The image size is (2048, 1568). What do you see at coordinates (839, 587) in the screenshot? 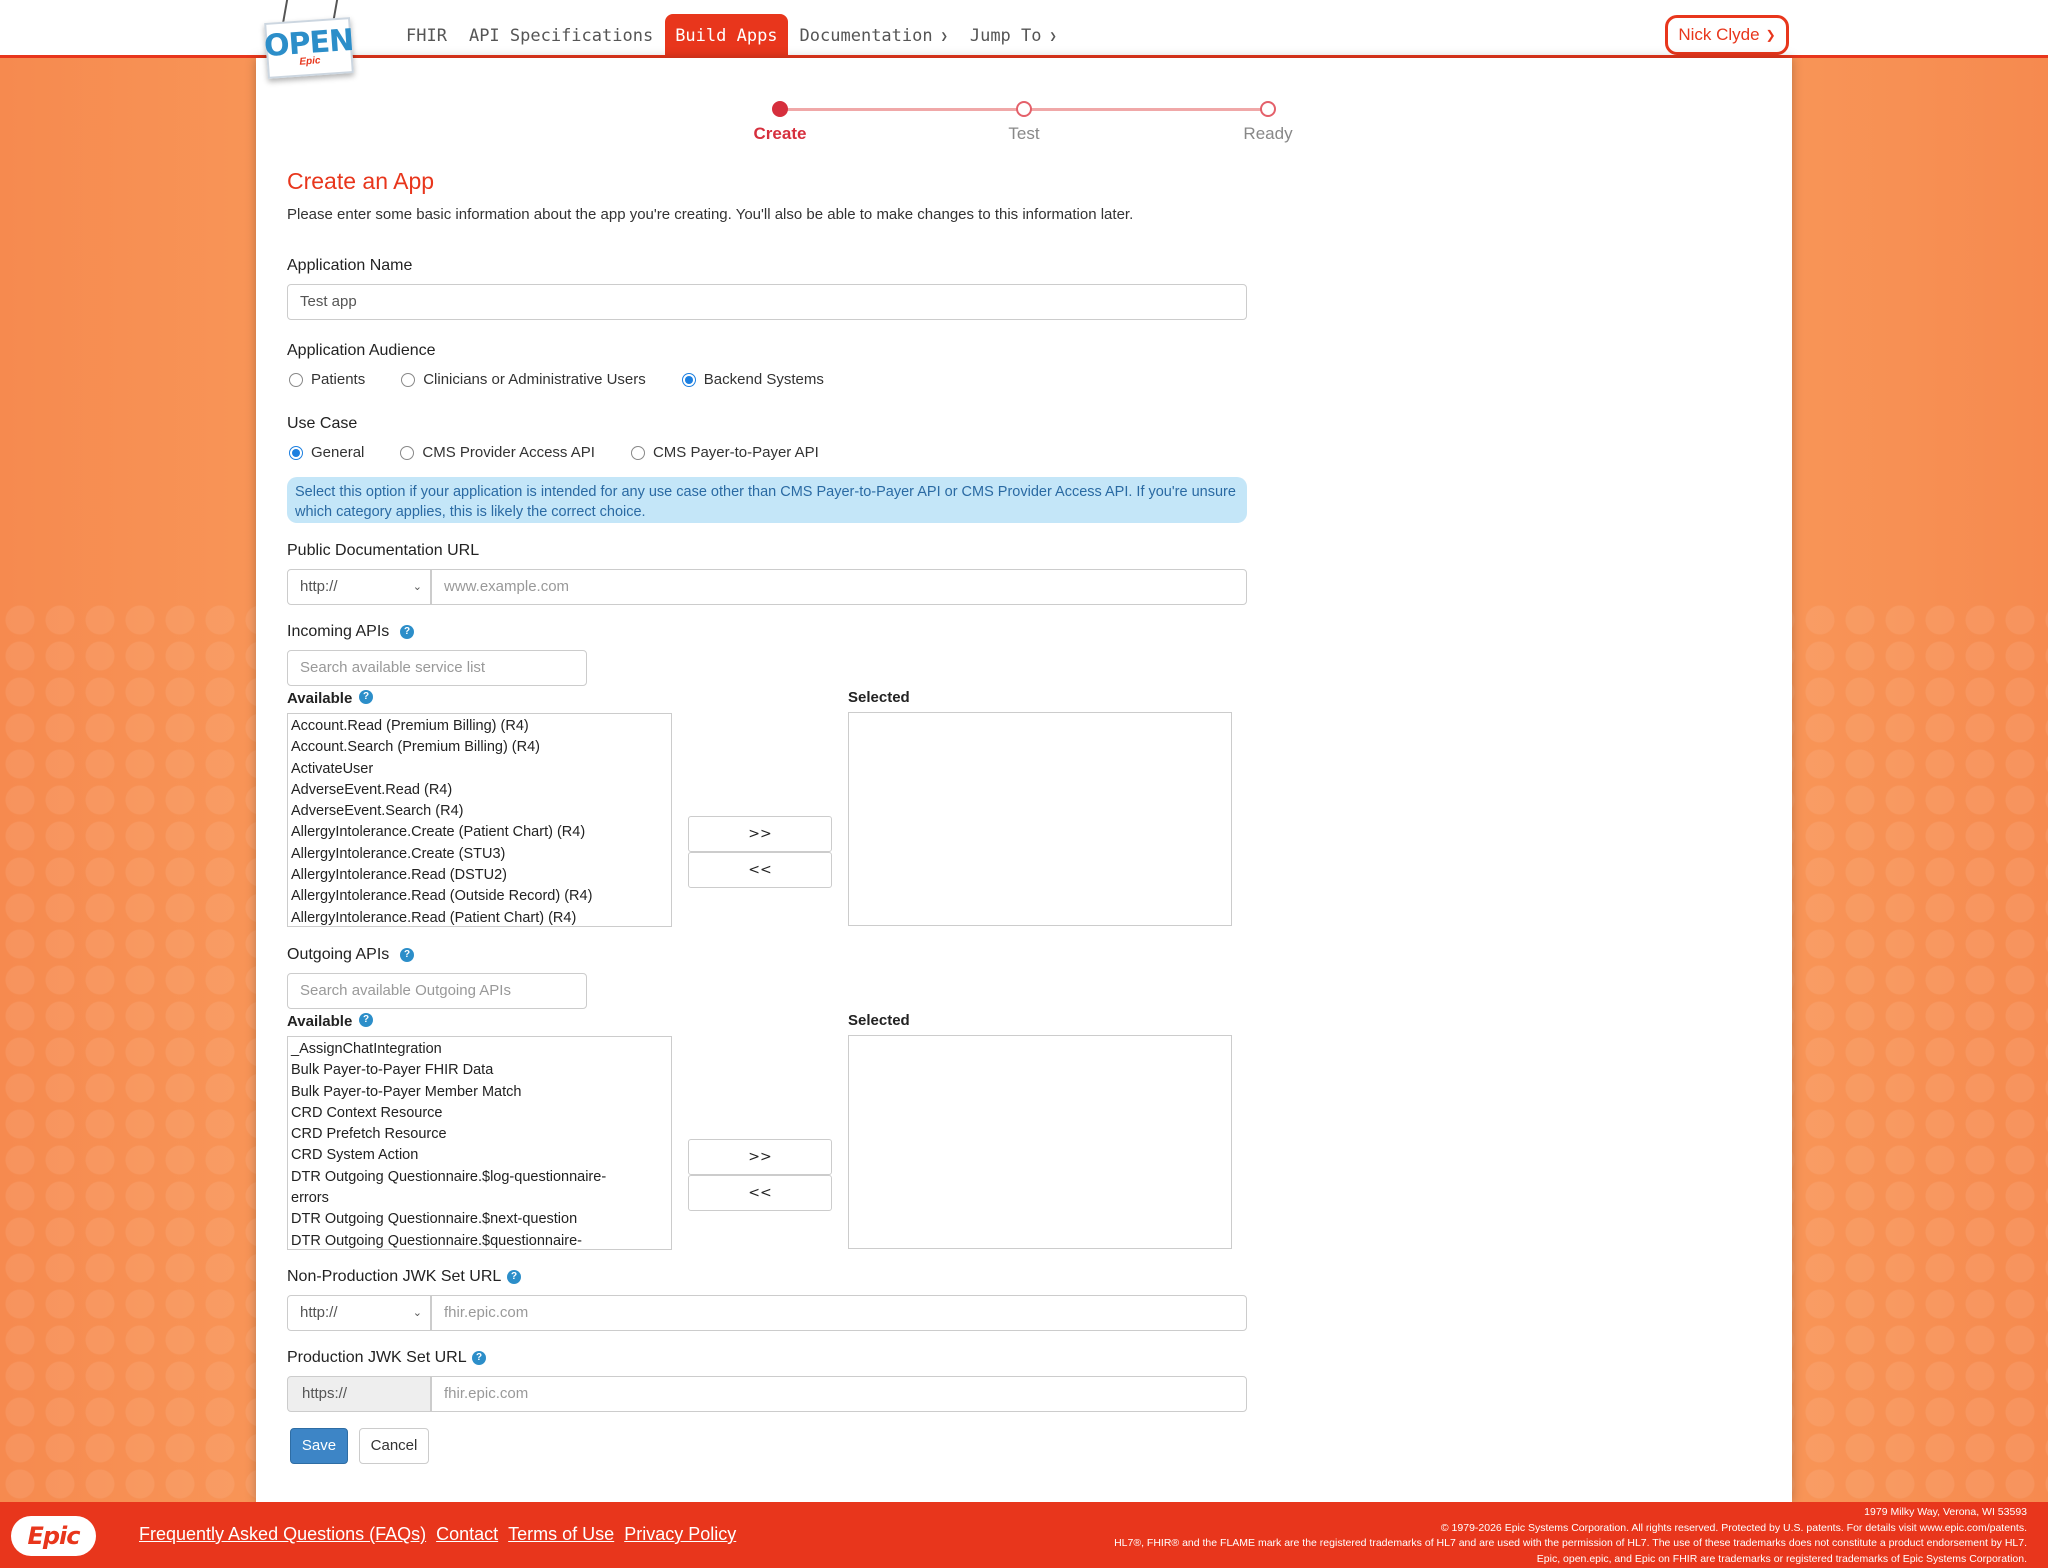
I see `doc-url-input: www.example.com` at bounding box center [839, 587].